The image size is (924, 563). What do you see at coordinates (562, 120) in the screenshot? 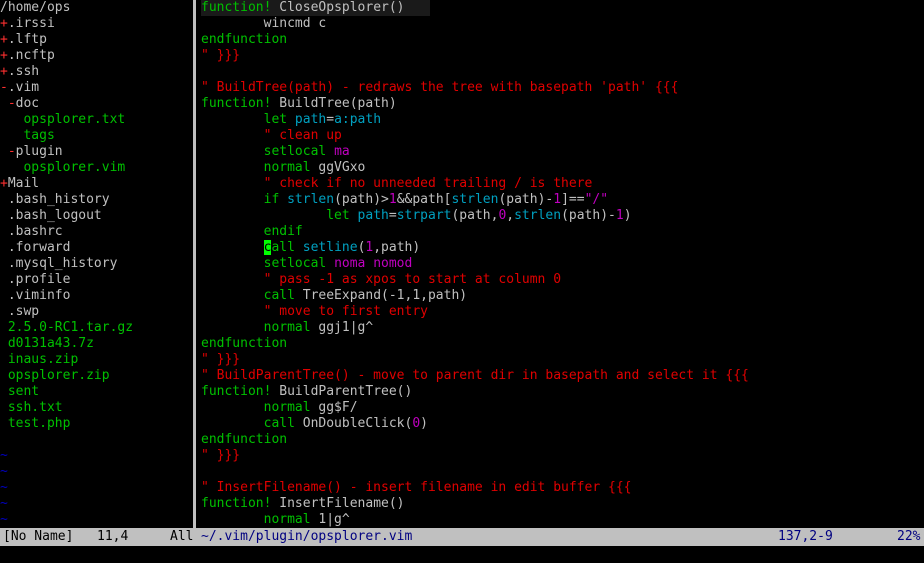
I see `code-line: let path=a:path` at bounding box center [562, 120].